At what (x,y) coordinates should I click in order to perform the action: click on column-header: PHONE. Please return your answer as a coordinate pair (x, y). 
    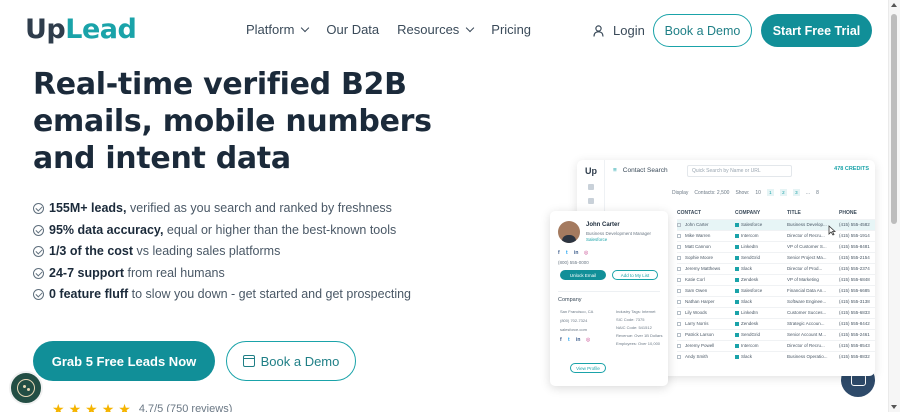
    Looking at the image, I should click on (848, 213).